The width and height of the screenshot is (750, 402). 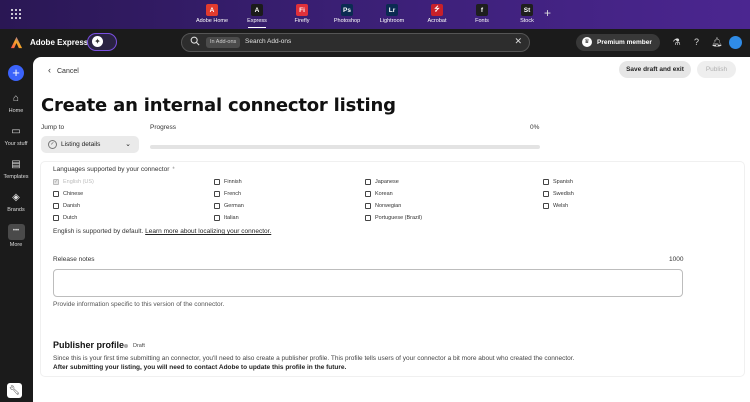 I want to click on rail-item-label: Your stuff, so click(x=16, y=144).